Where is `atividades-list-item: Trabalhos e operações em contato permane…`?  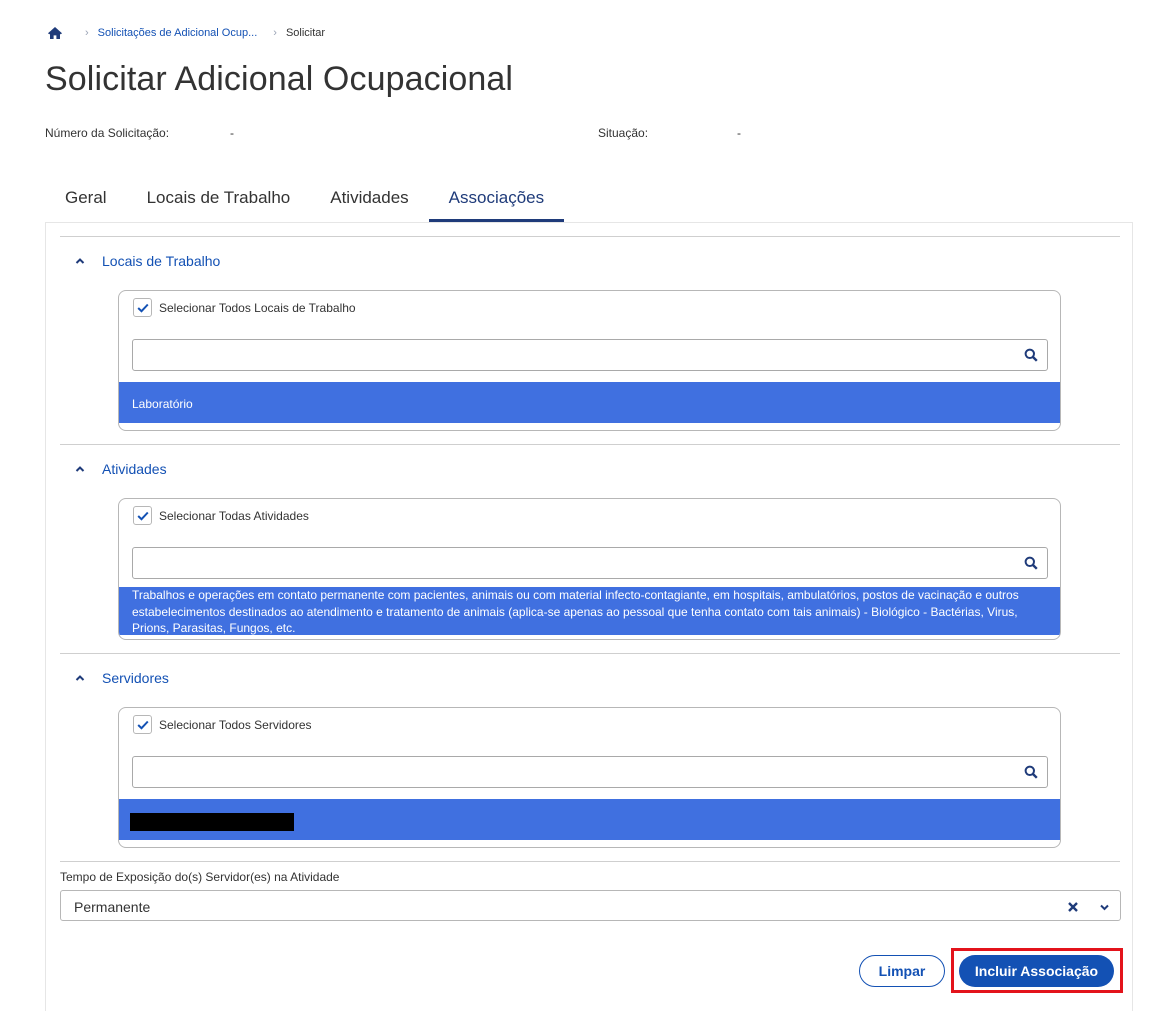 atividades-list-item: Trabalhos e operações em contato permane… is located at coordinates (589, 611).